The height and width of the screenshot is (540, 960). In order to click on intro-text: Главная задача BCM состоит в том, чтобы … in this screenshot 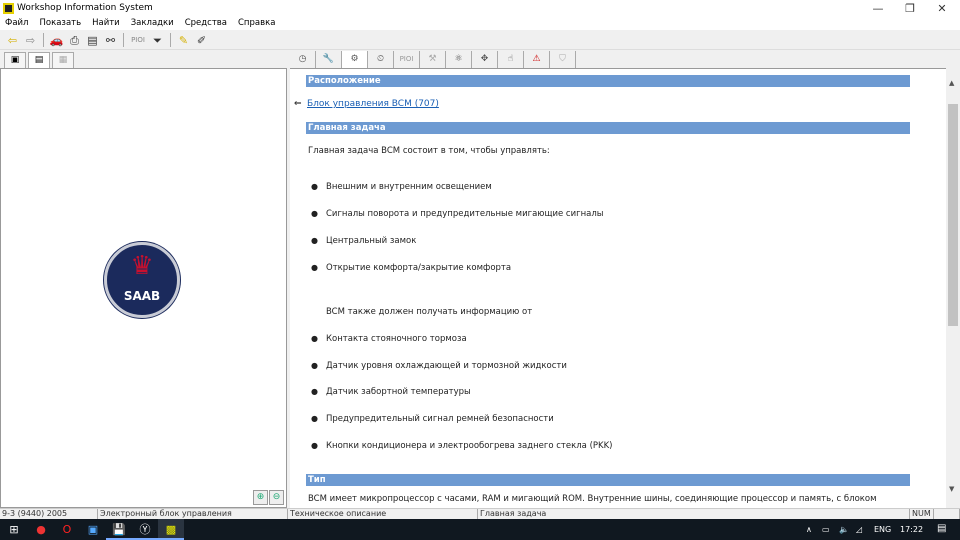, I will do `click(429, 151)`.